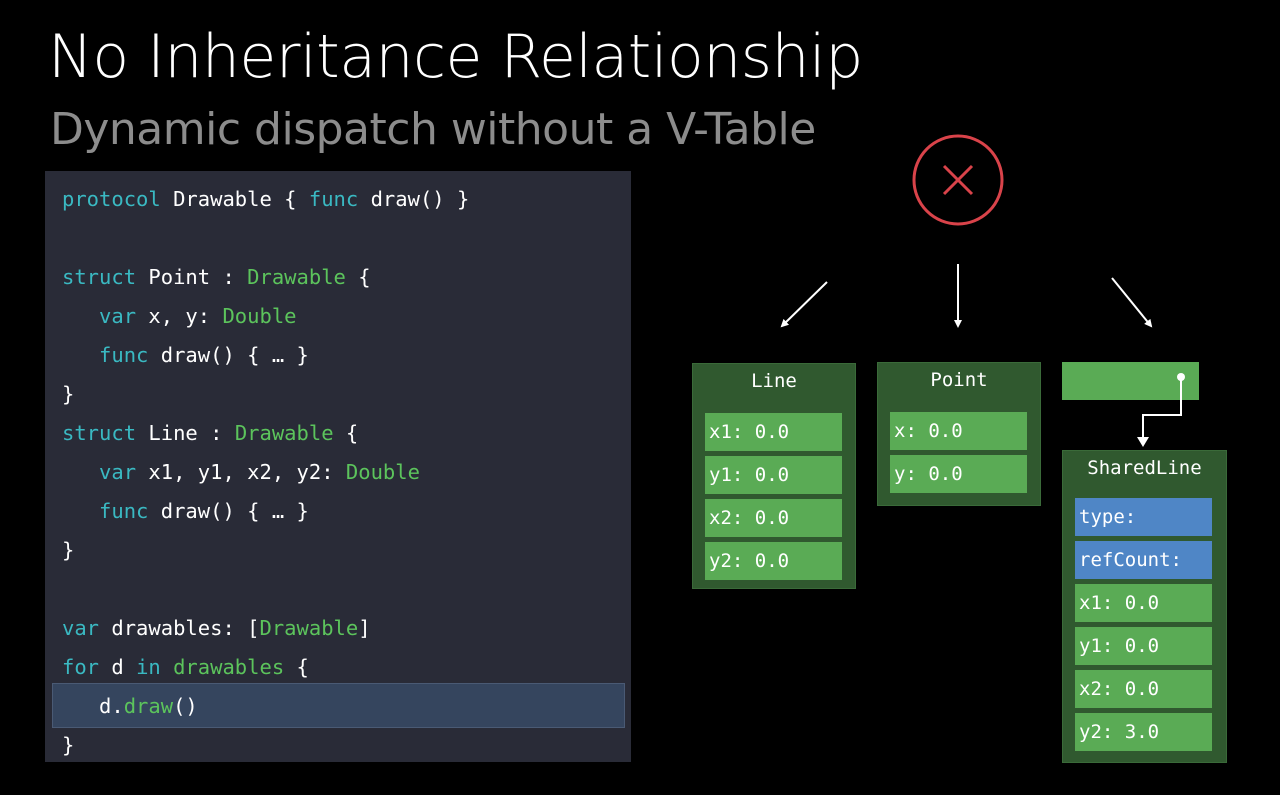 This screenshot has height=795, width=1280. What do you see at coordinates (1161, 410) in the screenshot?
I see `pointer-connector` at bounding box center [1161, 410].